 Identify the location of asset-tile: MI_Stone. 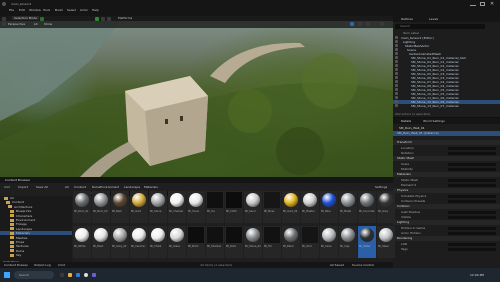
(158, 207).